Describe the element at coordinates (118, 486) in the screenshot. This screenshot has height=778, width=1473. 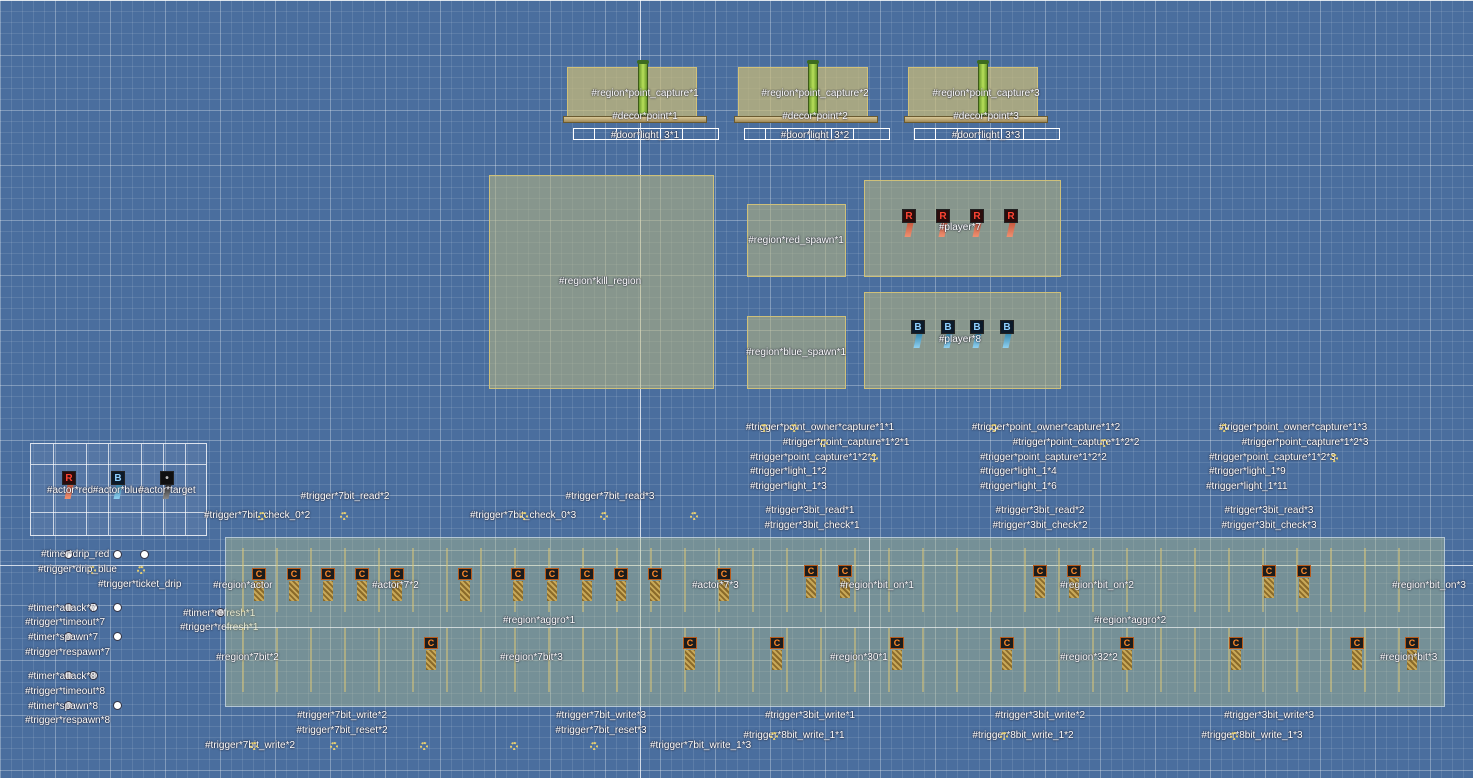
I see `actor-blue-sprite: B` at that location.